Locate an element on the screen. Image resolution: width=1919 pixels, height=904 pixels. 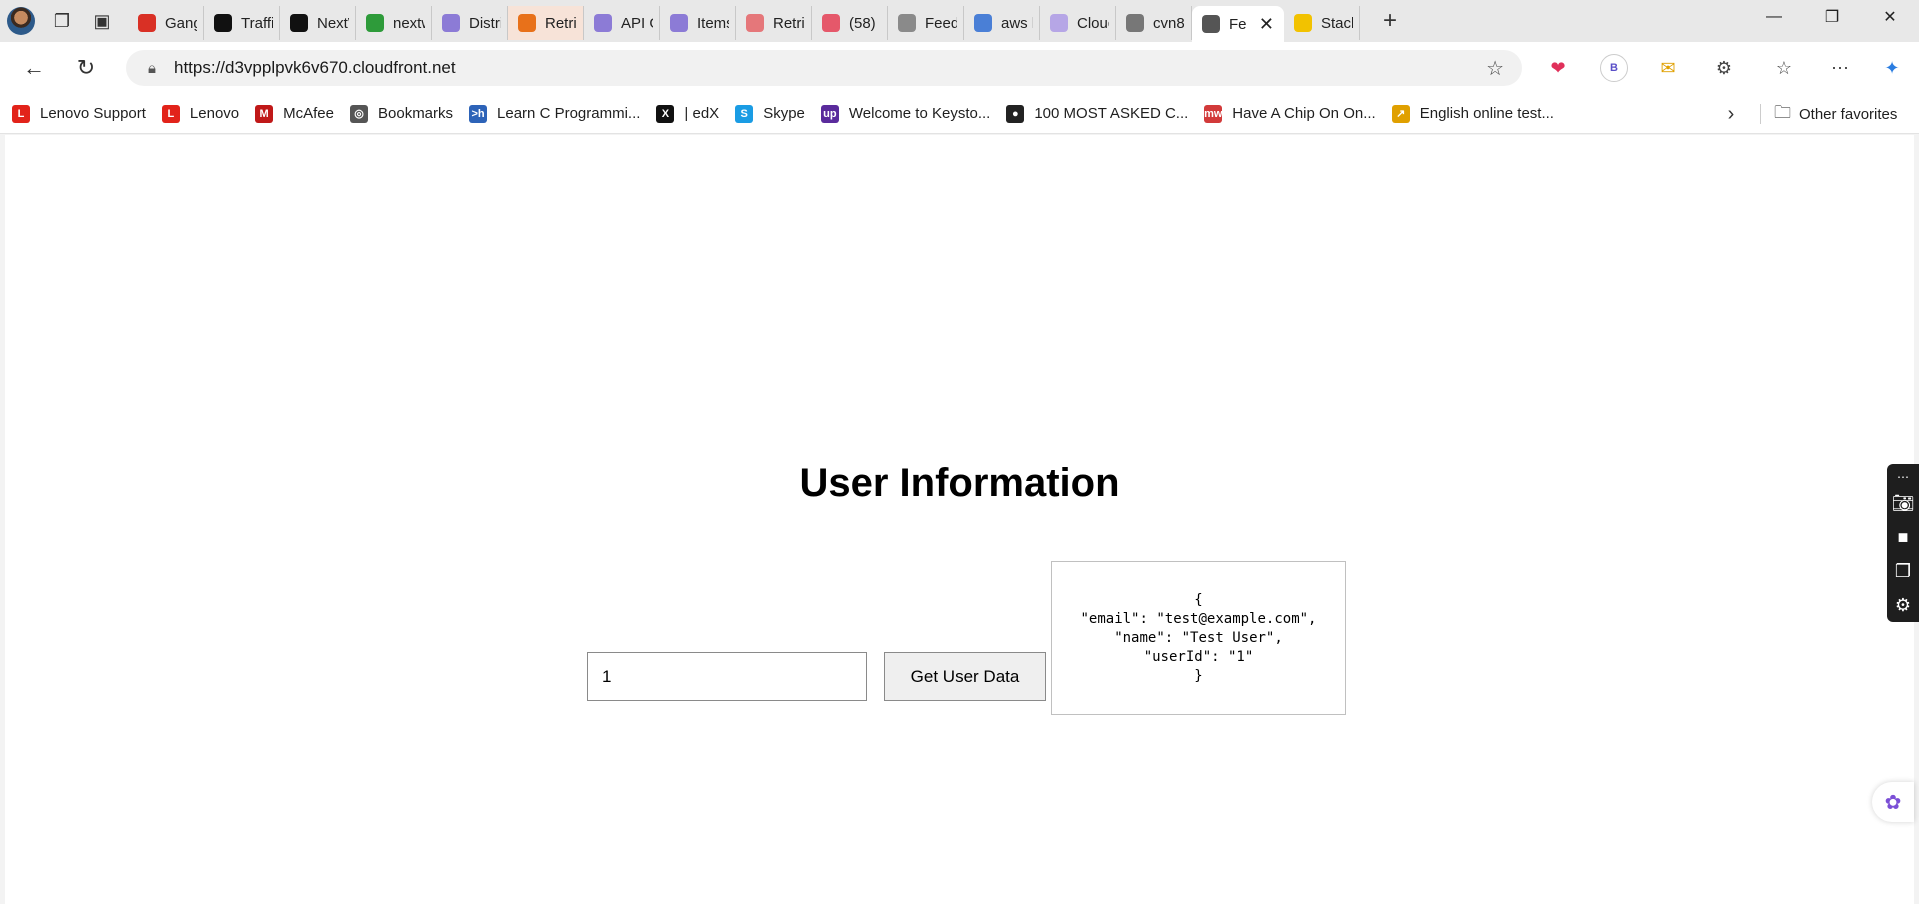
lock-icon: 🔒︎ is located at coordinates (152, 68).